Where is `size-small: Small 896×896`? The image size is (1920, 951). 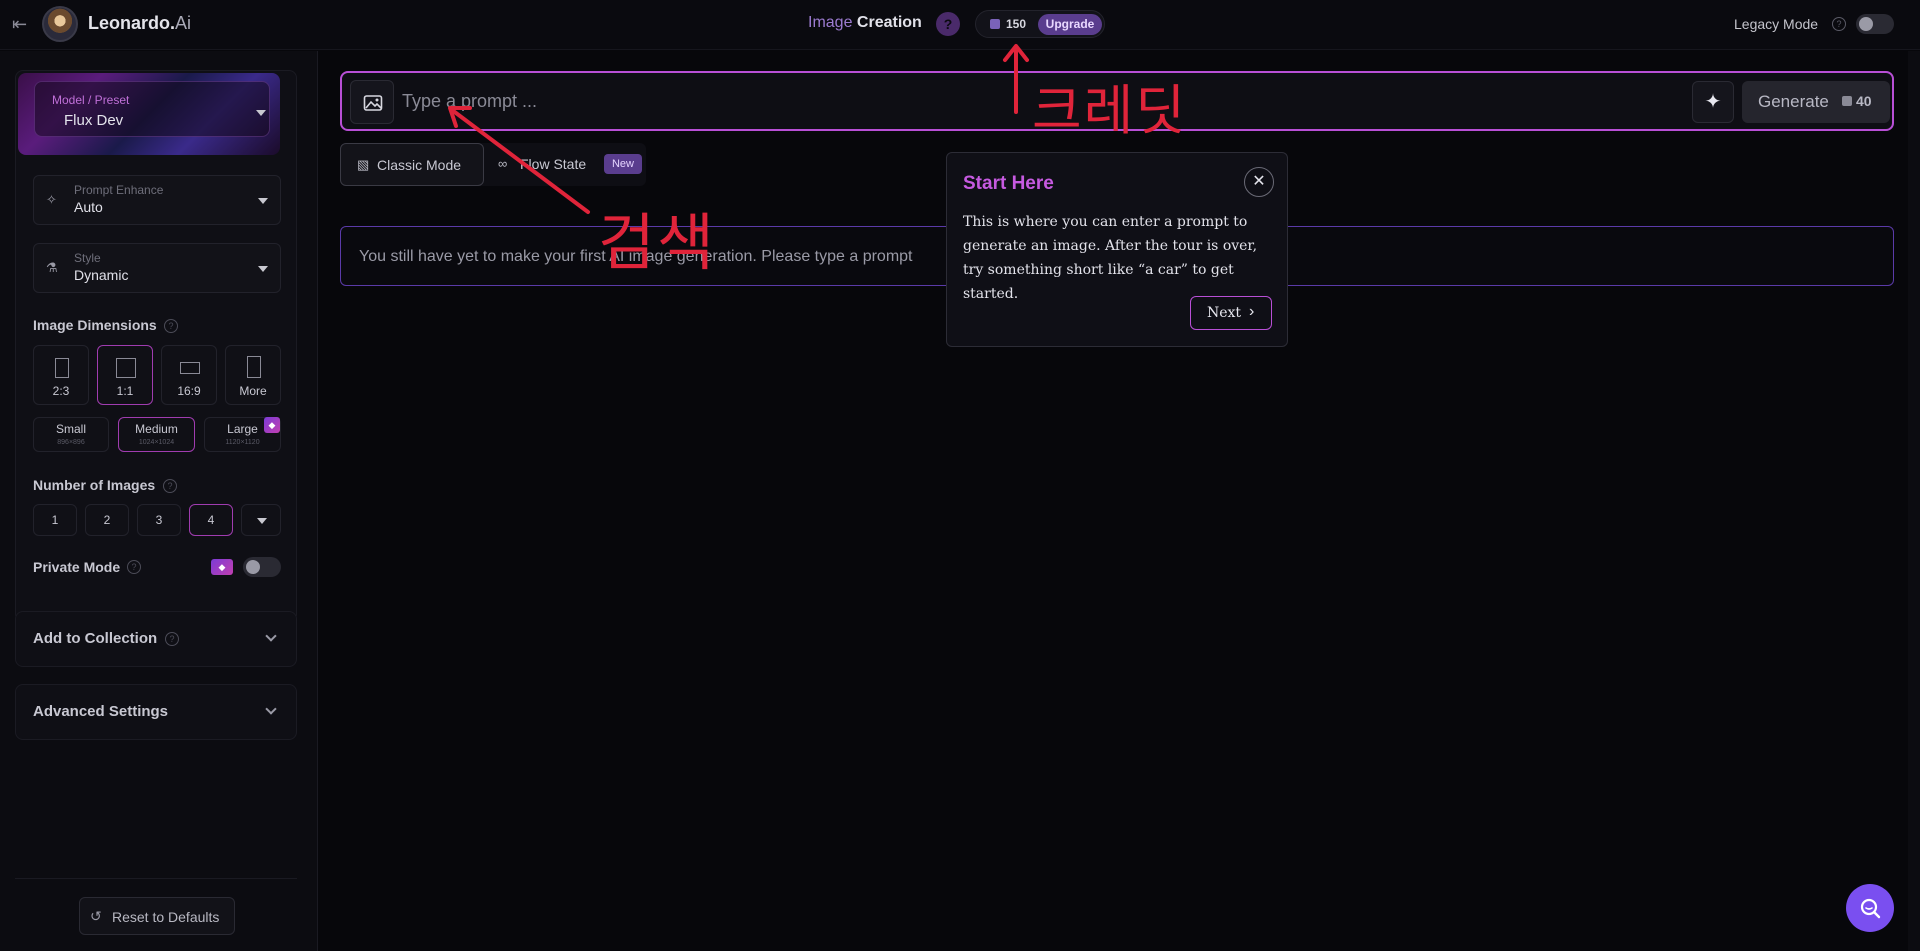
size-small: Small 896×896 is located at coordinates (71, 434).